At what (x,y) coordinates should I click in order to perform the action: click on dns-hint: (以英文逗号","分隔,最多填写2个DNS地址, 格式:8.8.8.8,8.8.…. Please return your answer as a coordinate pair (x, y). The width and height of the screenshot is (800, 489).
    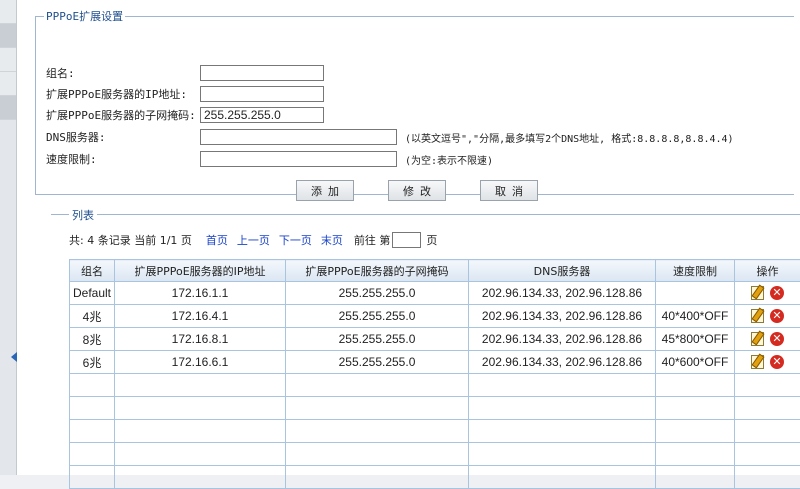
    Looking at the image, I should click on (569, 137).